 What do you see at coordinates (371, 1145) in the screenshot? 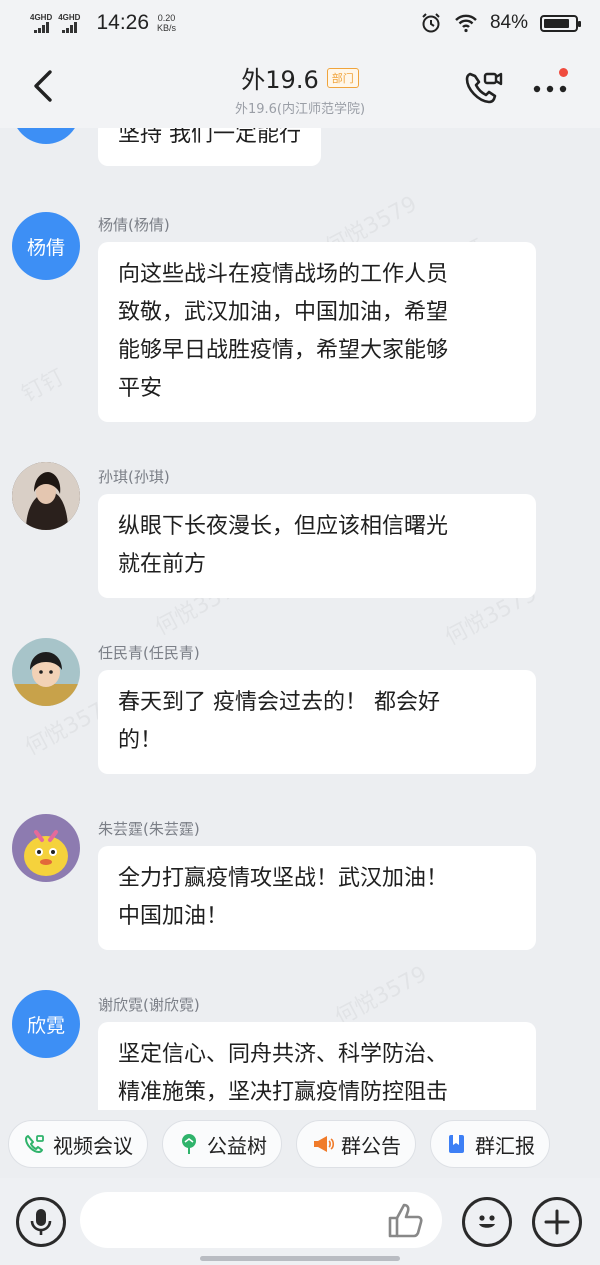
I see `group-announcement-label: 群公告` at bounding box center [371, 1145].